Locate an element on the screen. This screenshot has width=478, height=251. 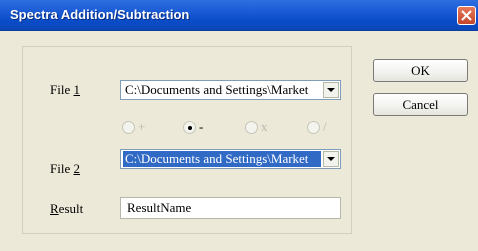
file2-dropdown: C:\Documents and Settings\Market is located at coordinates (230, 159).